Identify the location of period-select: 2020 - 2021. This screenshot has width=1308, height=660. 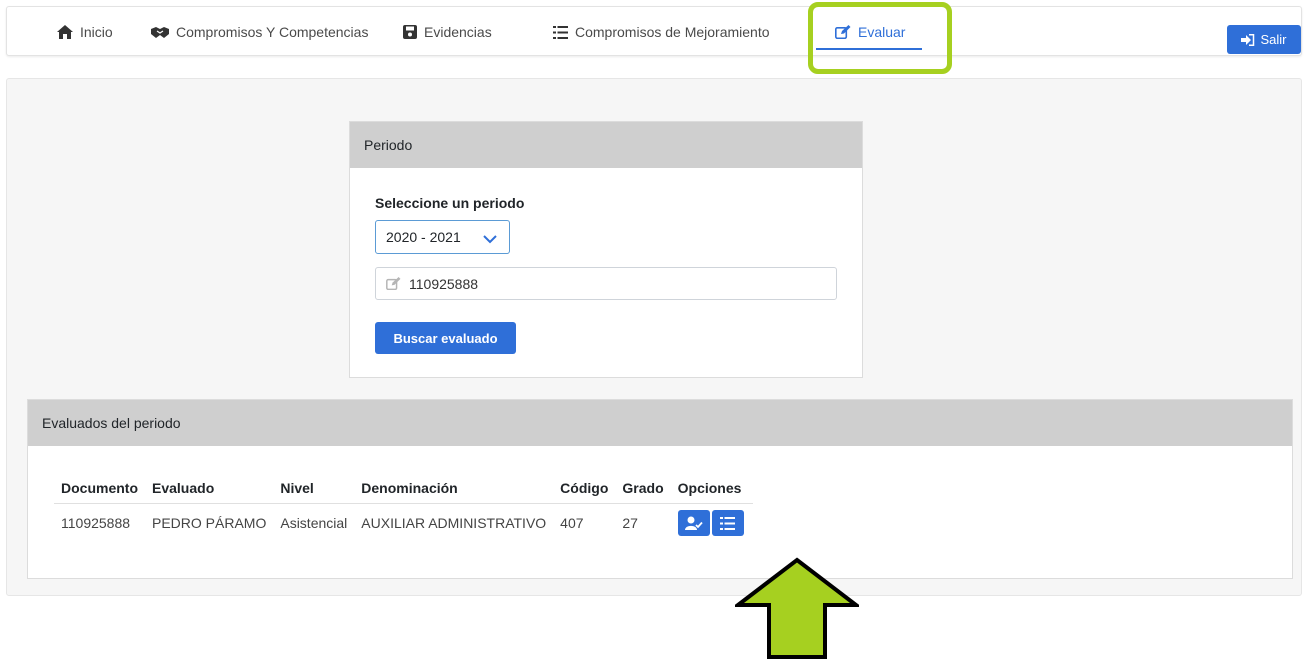
(442, 237).